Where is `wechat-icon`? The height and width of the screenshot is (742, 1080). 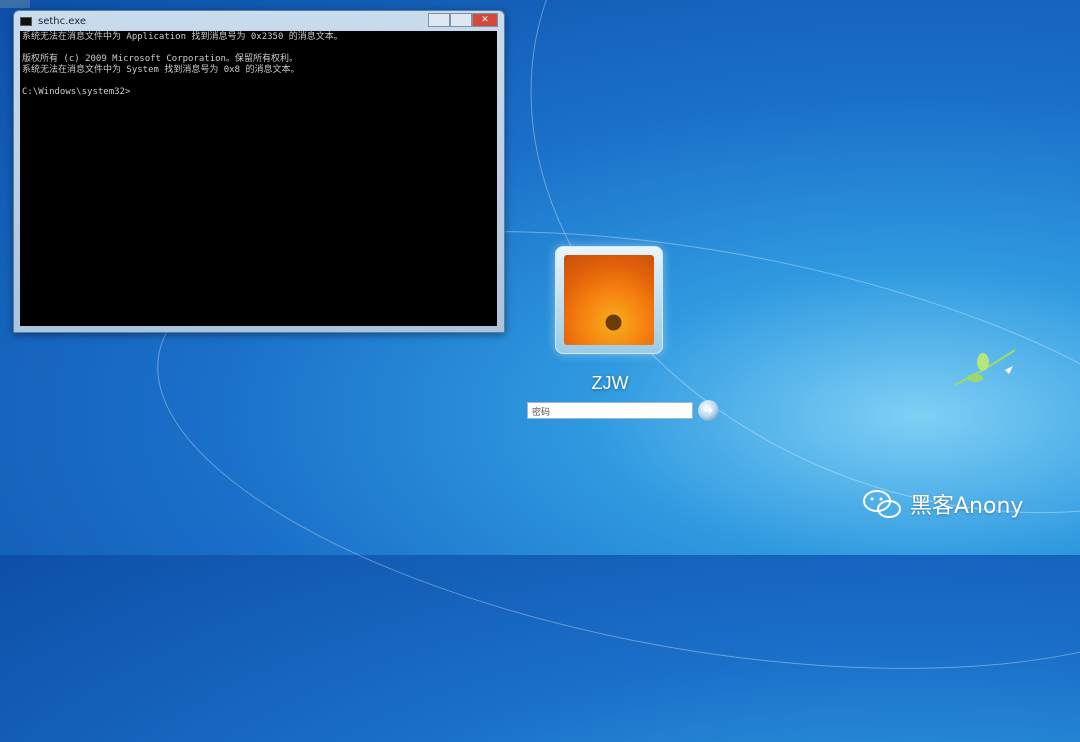
wechat-icon is located at coordinates (882, 504).